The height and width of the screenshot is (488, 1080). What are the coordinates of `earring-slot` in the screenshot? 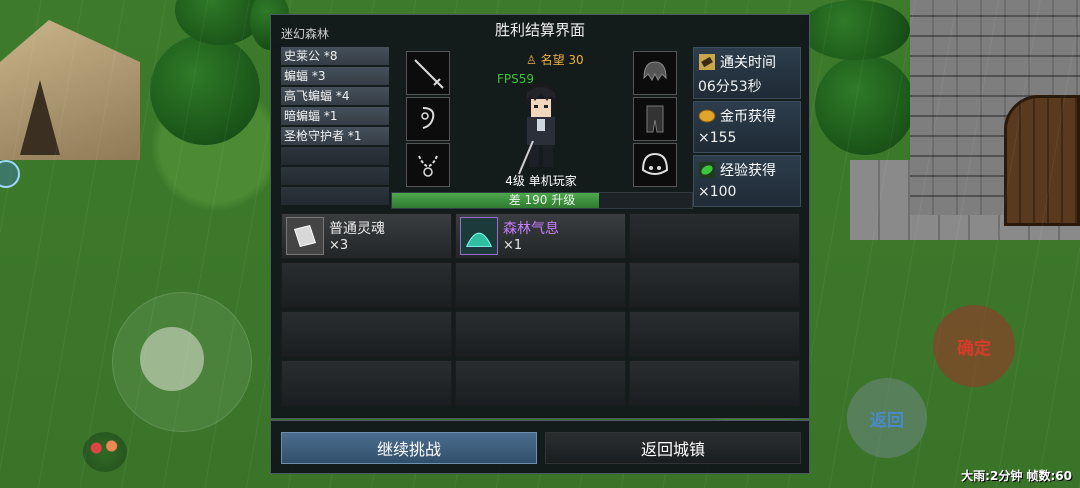 It's located at (428, 119).